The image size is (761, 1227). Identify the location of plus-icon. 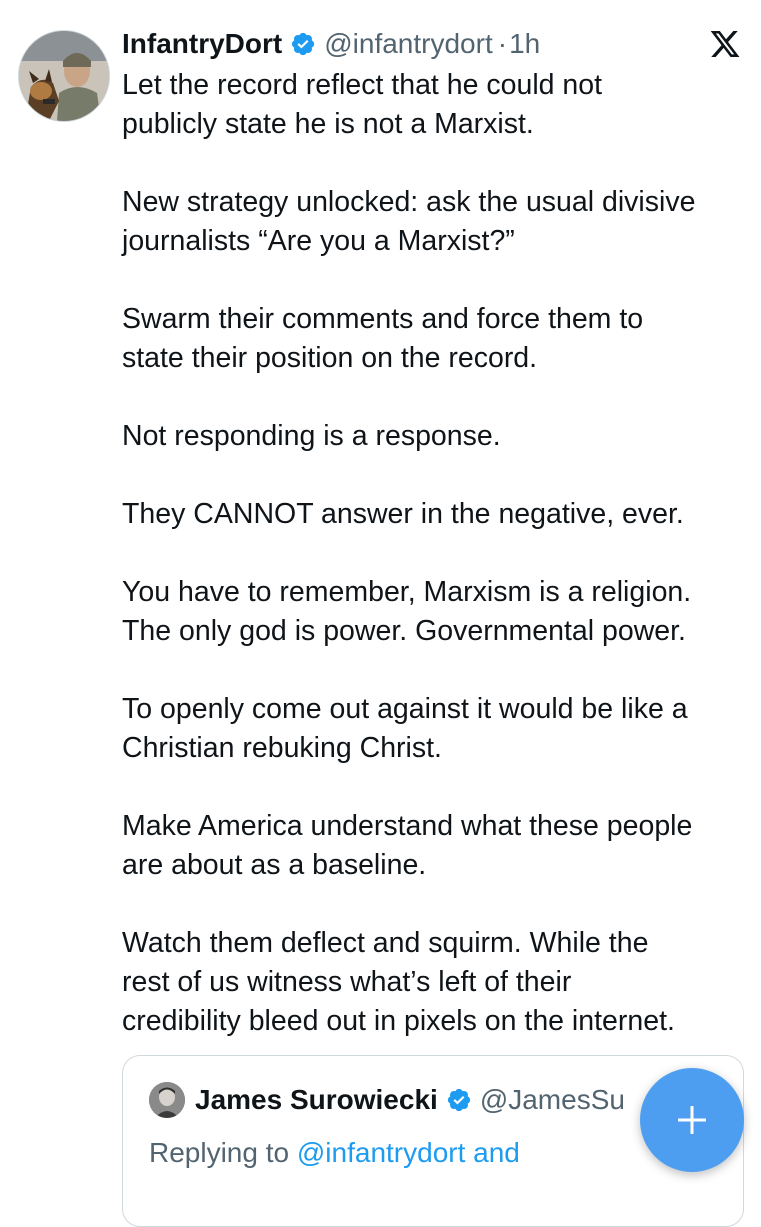
(692, 1120).